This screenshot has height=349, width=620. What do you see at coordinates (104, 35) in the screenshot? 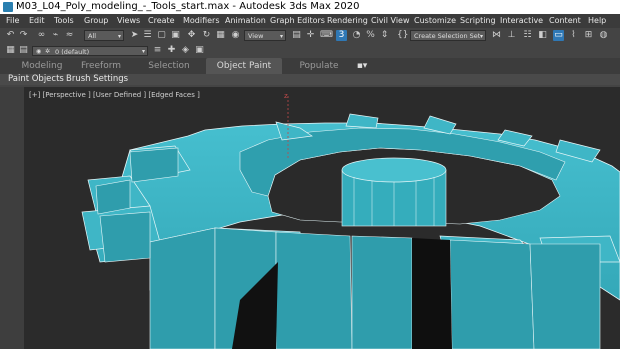
I see `selection-filter-dropdown: All ▾` at bounding box center [104, 35].